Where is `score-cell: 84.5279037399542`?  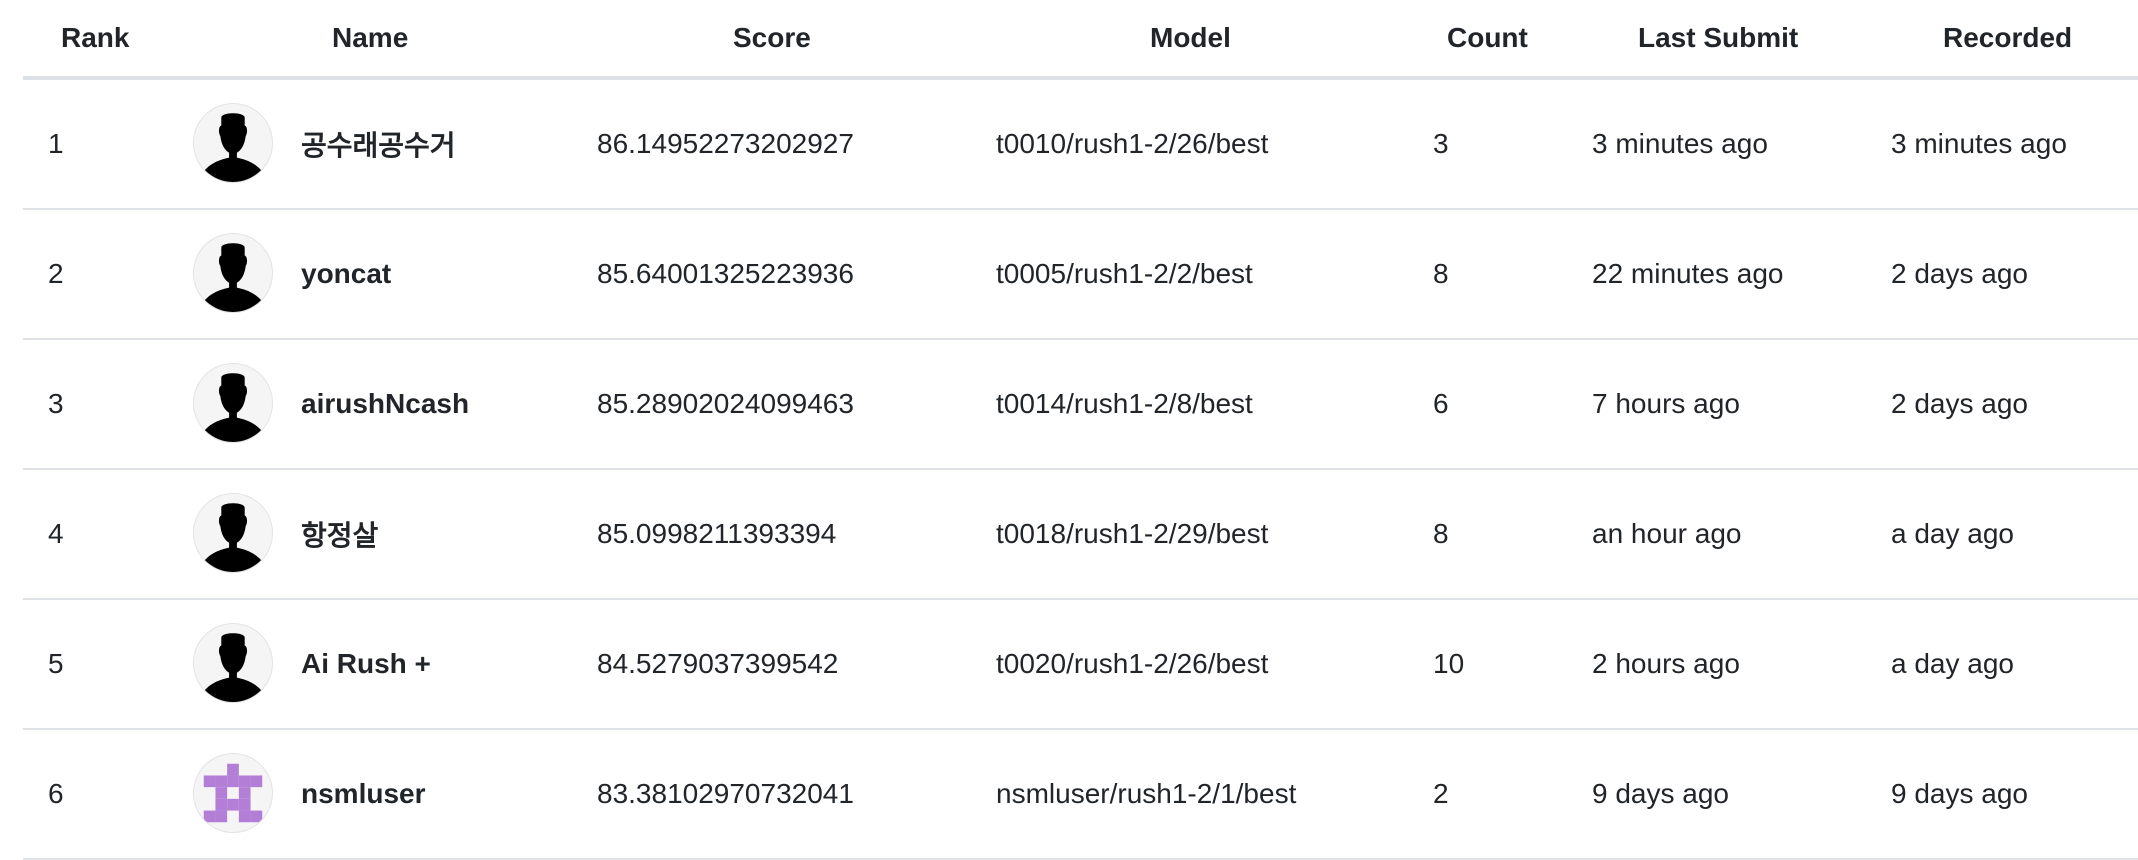 score-cell: 84.5279037399542 is located at coordinates (718, 663).